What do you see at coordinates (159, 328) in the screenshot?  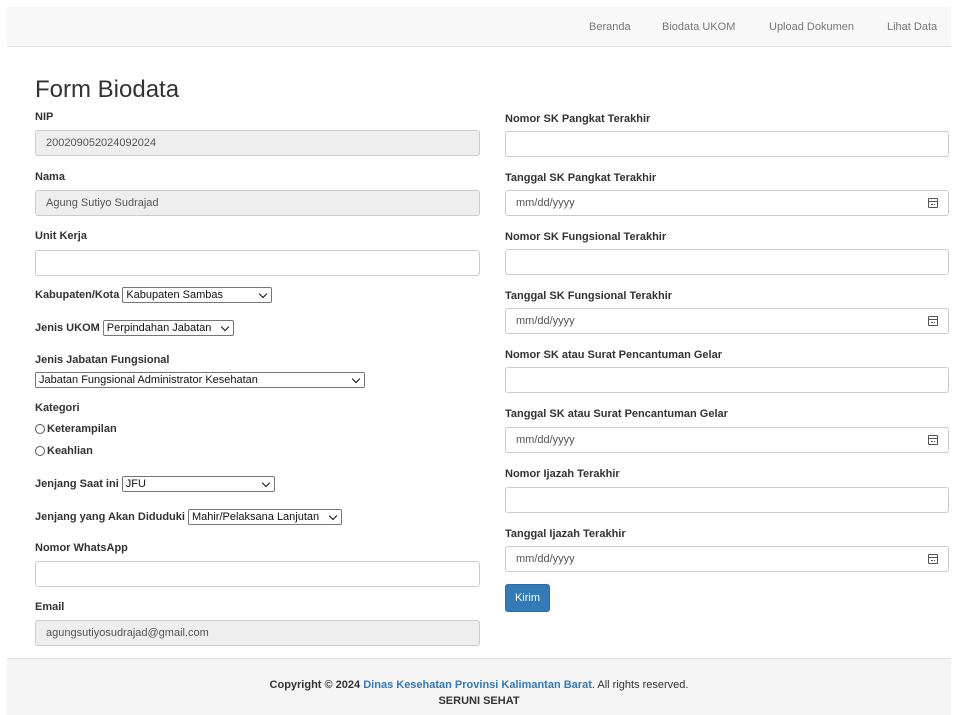 I see `jenis-ukom-selected: Perpindahan Jabatan` at bounding box center [159, 328].